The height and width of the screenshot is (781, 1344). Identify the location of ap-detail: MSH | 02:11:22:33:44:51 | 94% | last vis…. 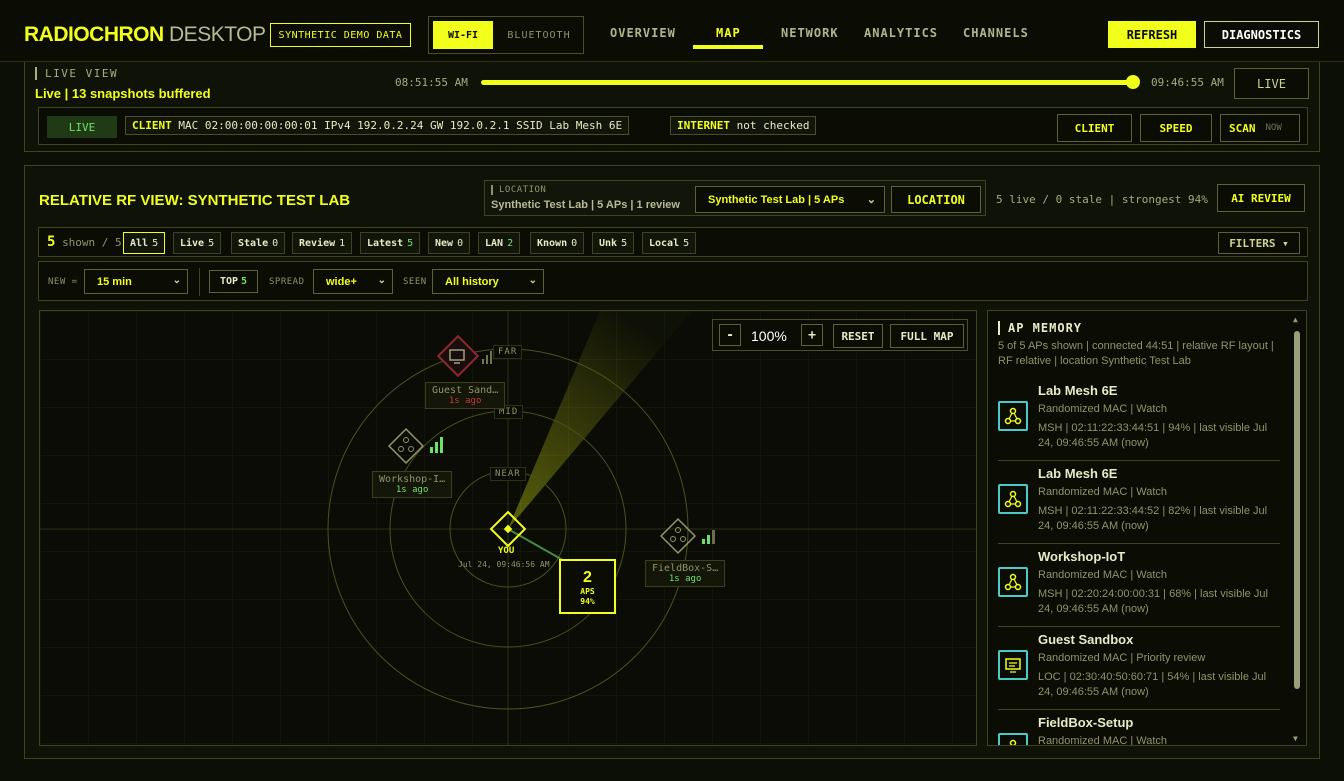
(1153, 435).